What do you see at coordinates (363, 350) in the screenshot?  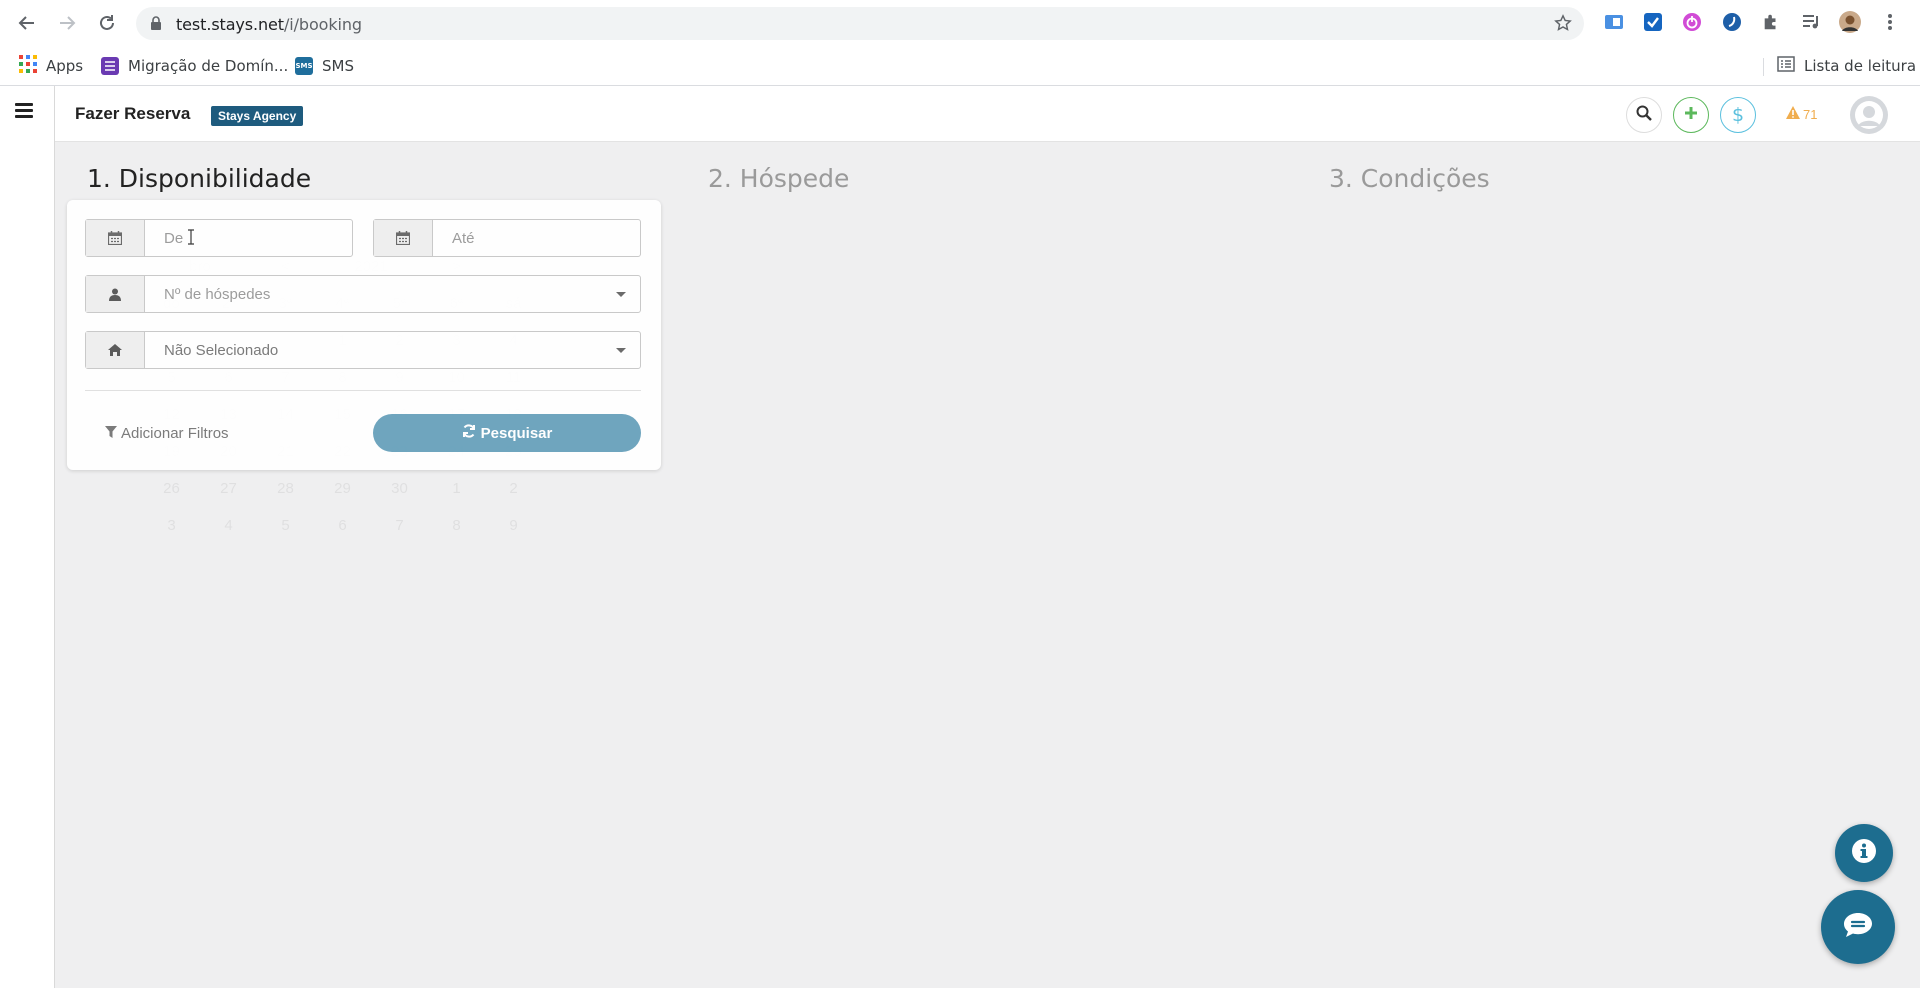 I see `property-select: Não Selecionado` at bounding box center [363, 350].